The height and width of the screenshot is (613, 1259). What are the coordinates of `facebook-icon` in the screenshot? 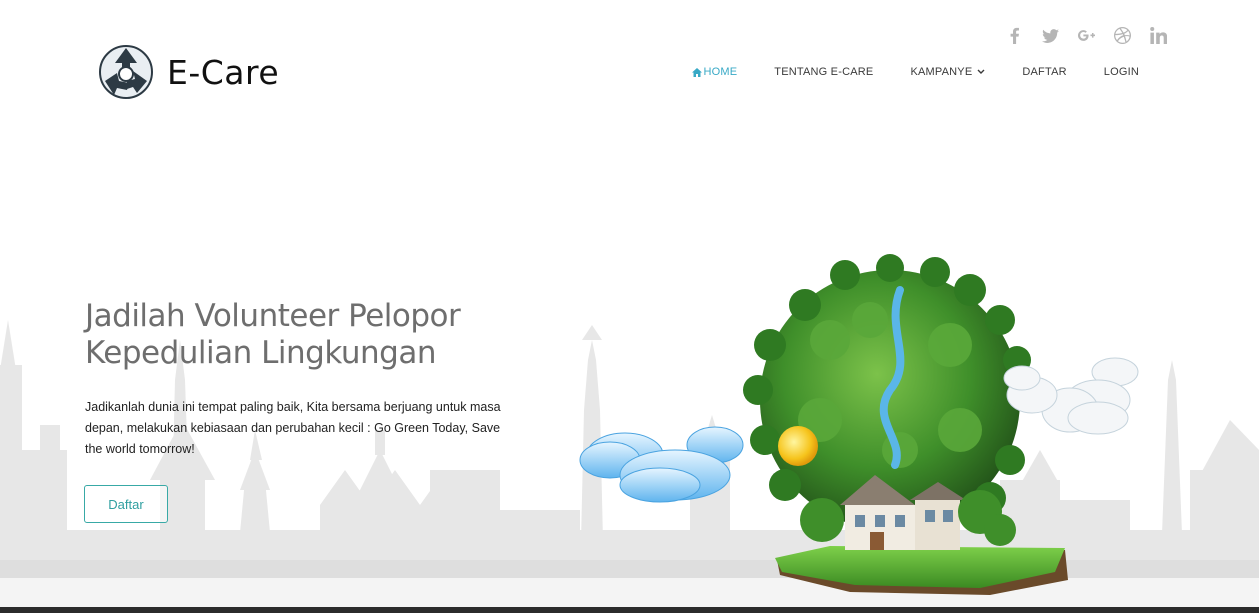 It's located at (1014, 35).